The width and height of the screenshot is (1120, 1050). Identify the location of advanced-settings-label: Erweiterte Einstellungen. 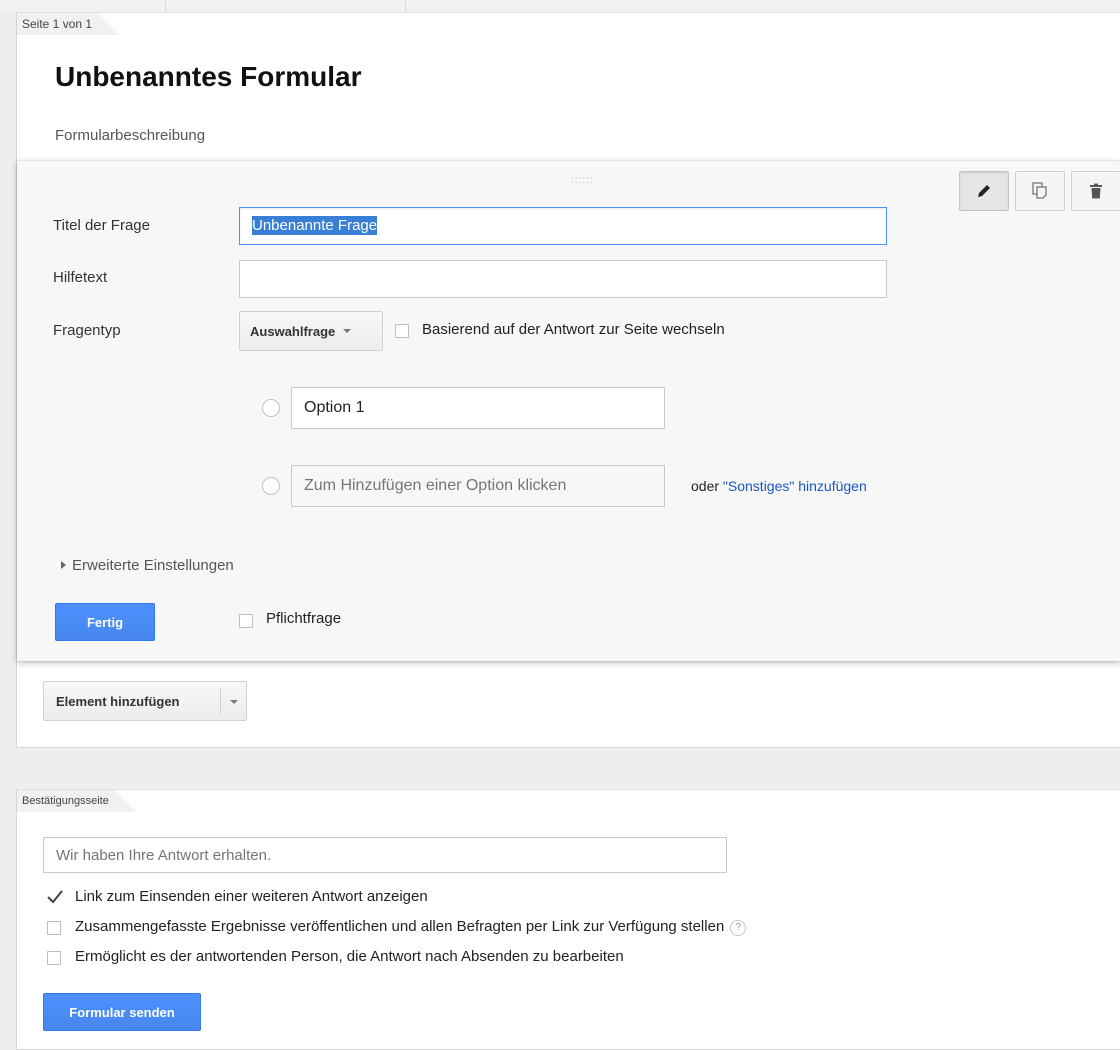
(153, 565).